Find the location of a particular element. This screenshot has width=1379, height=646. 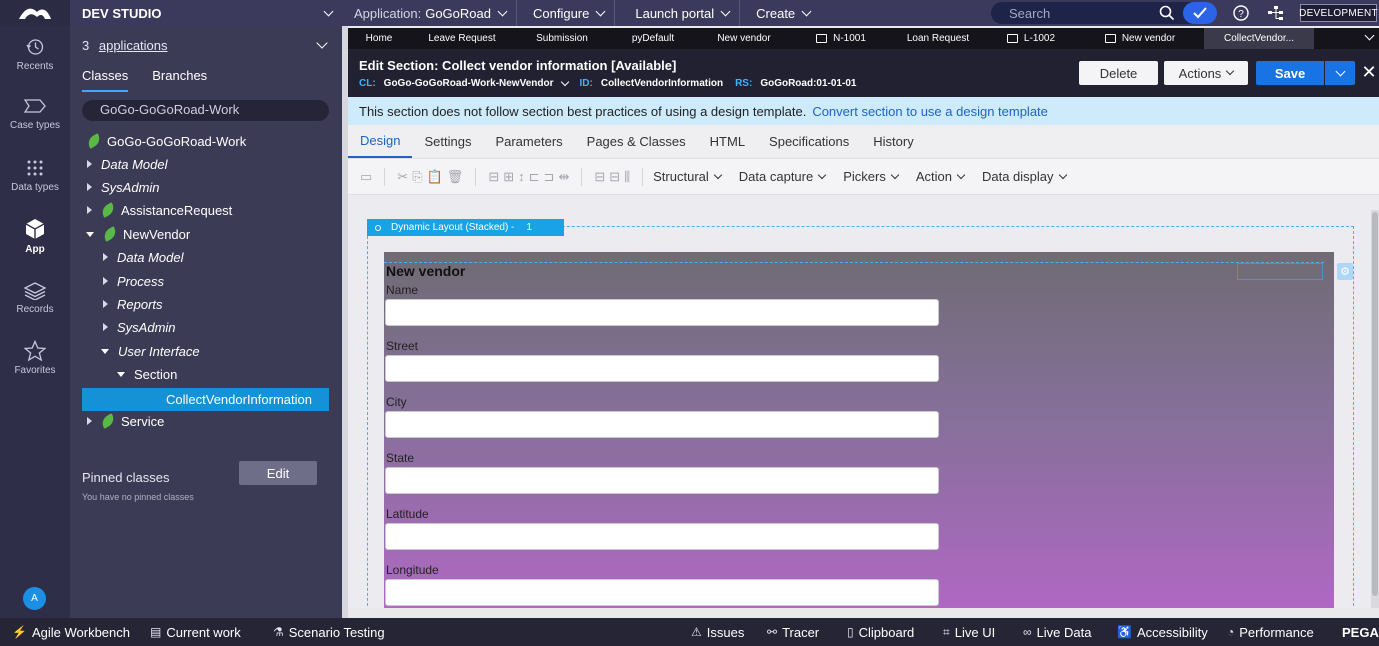

create-menu: Create is located at coordinates (780, 13).